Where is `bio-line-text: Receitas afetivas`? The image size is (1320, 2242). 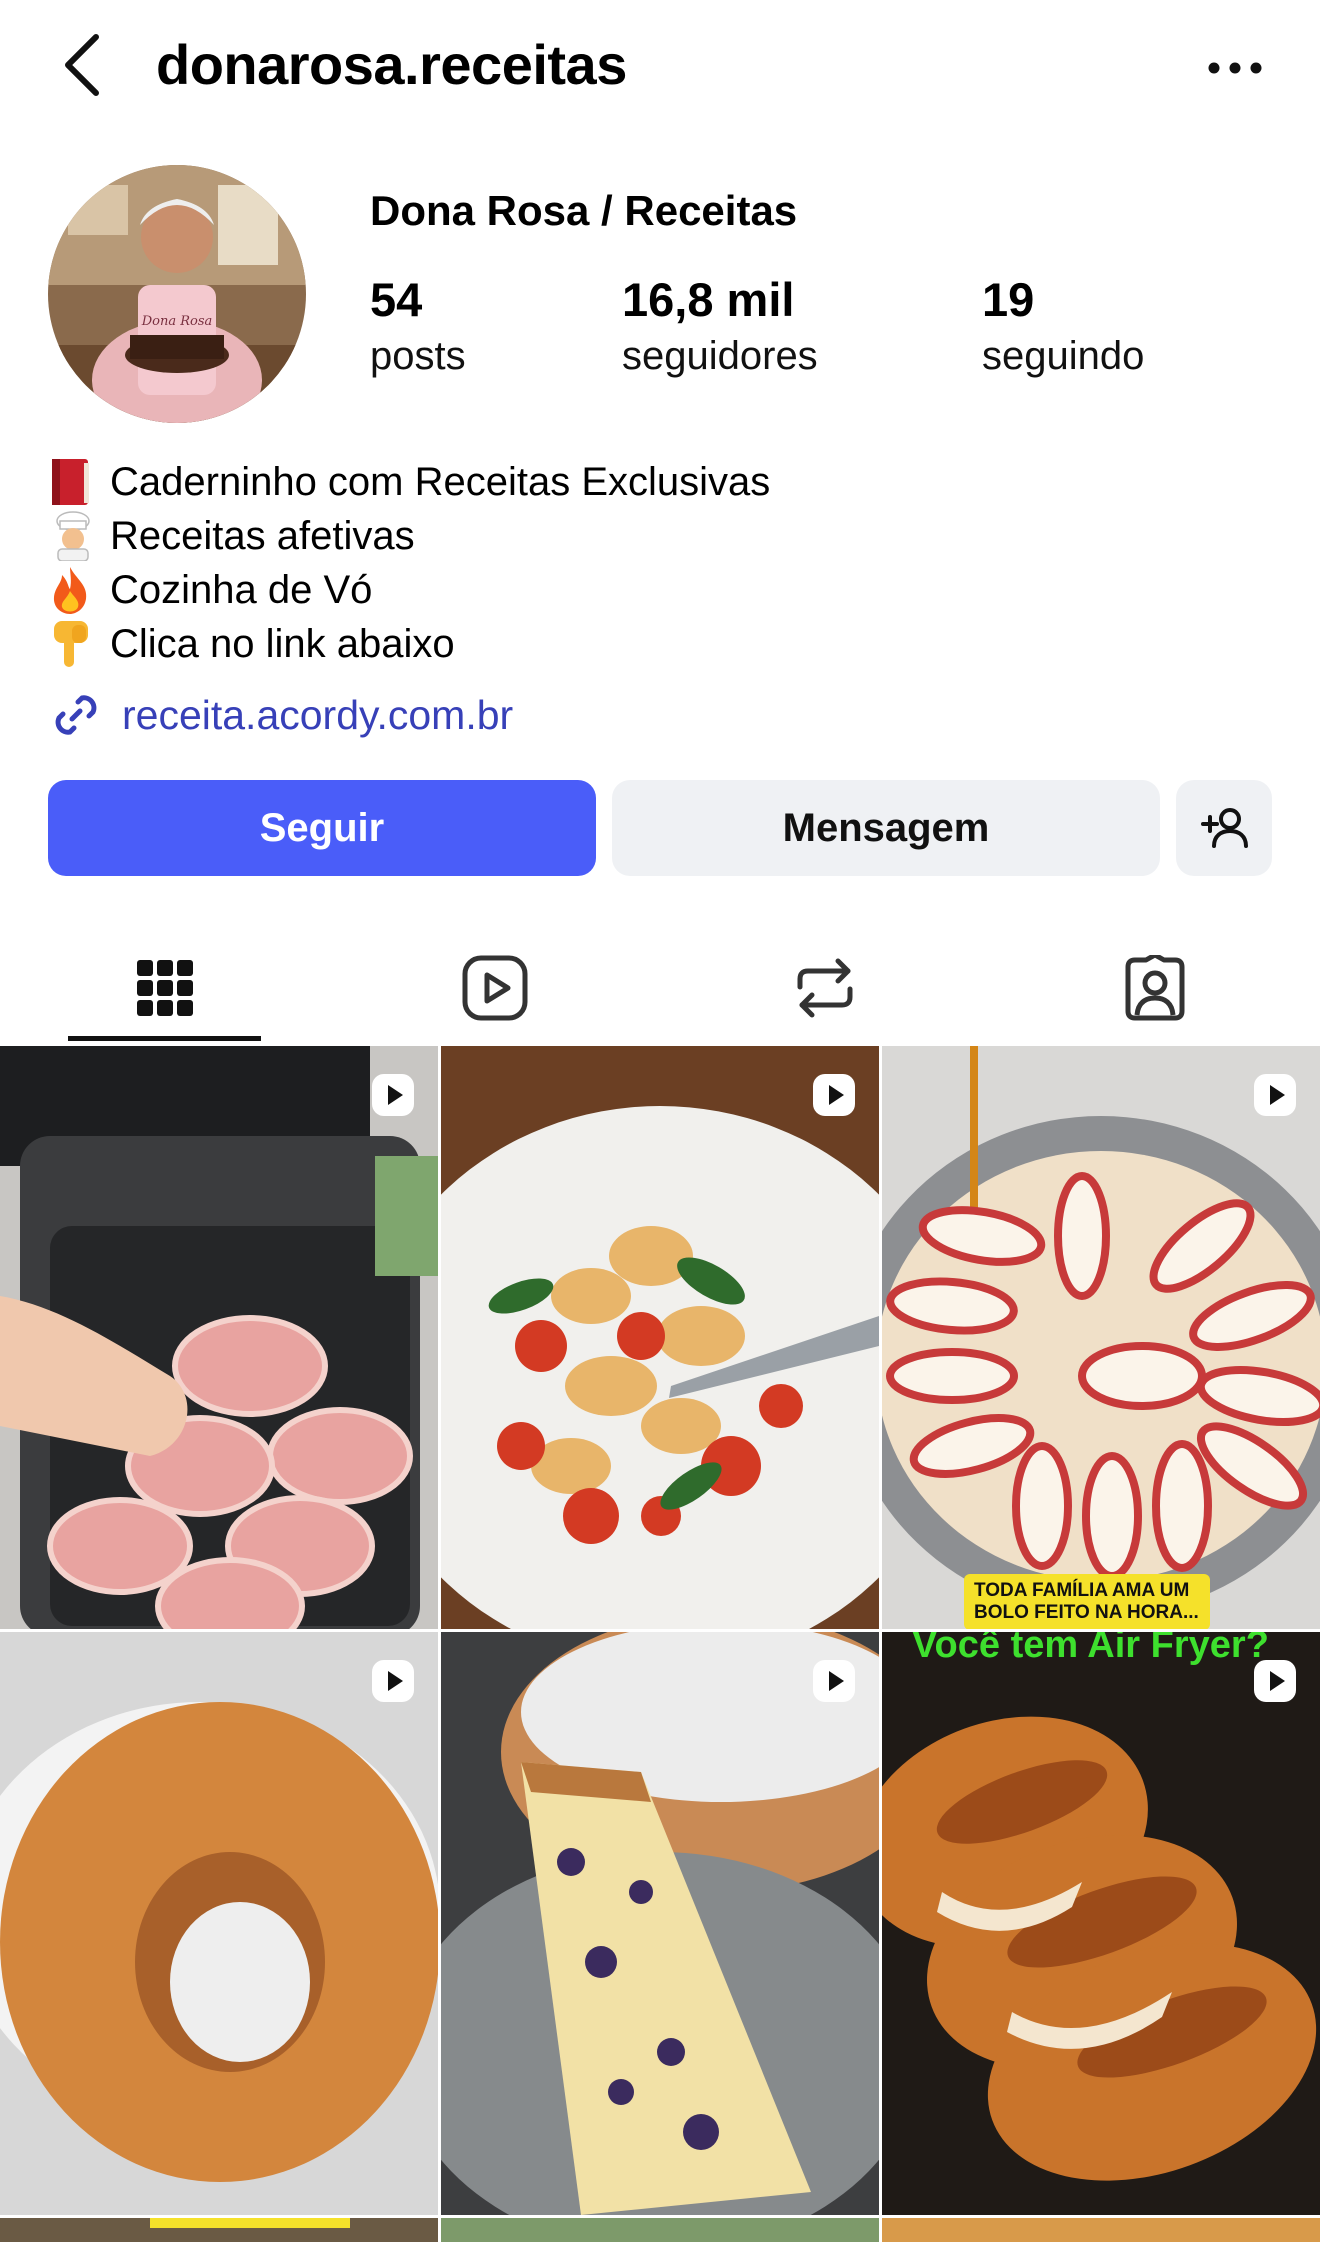
bio-line-text: Receitas afetivas is located at coordinates (262, 536).